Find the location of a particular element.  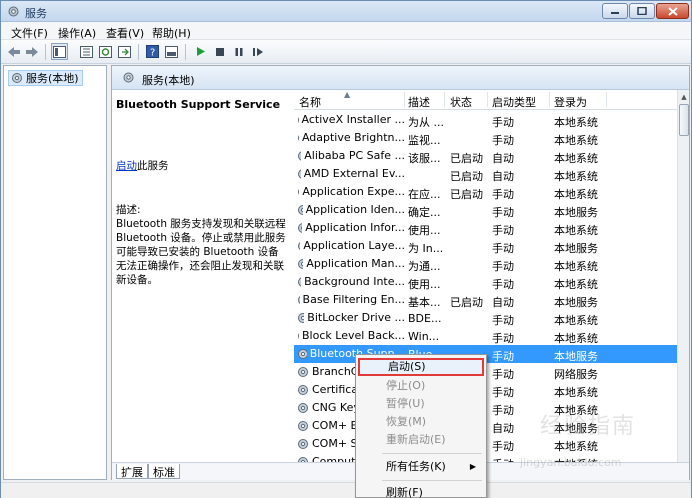

sort-ascending-icon: ▲ is located at coordinates (347, 94).